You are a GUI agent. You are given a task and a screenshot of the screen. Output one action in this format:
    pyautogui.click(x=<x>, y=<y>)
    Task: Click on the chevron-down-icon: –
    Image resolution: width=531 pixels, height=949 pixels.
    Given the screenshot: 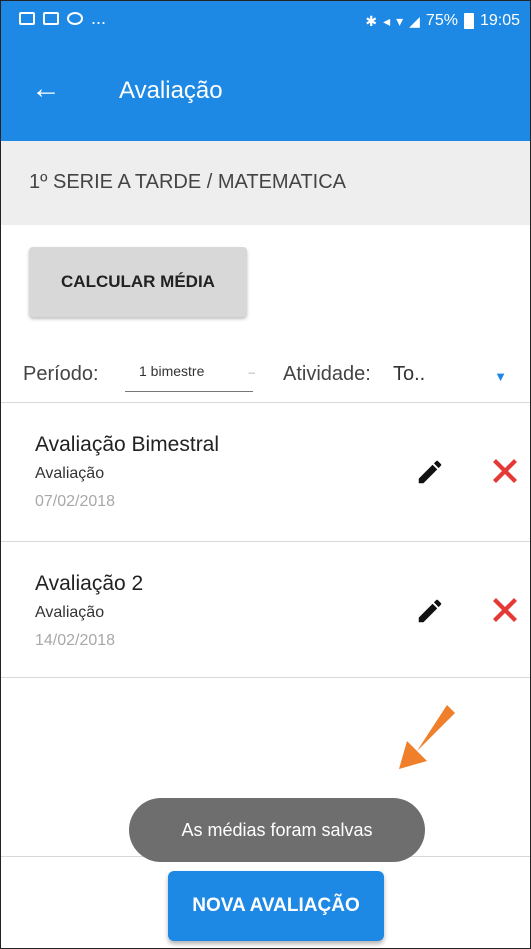 What is the action you would take?
    pyautogui.click(x=251, y=372)
    